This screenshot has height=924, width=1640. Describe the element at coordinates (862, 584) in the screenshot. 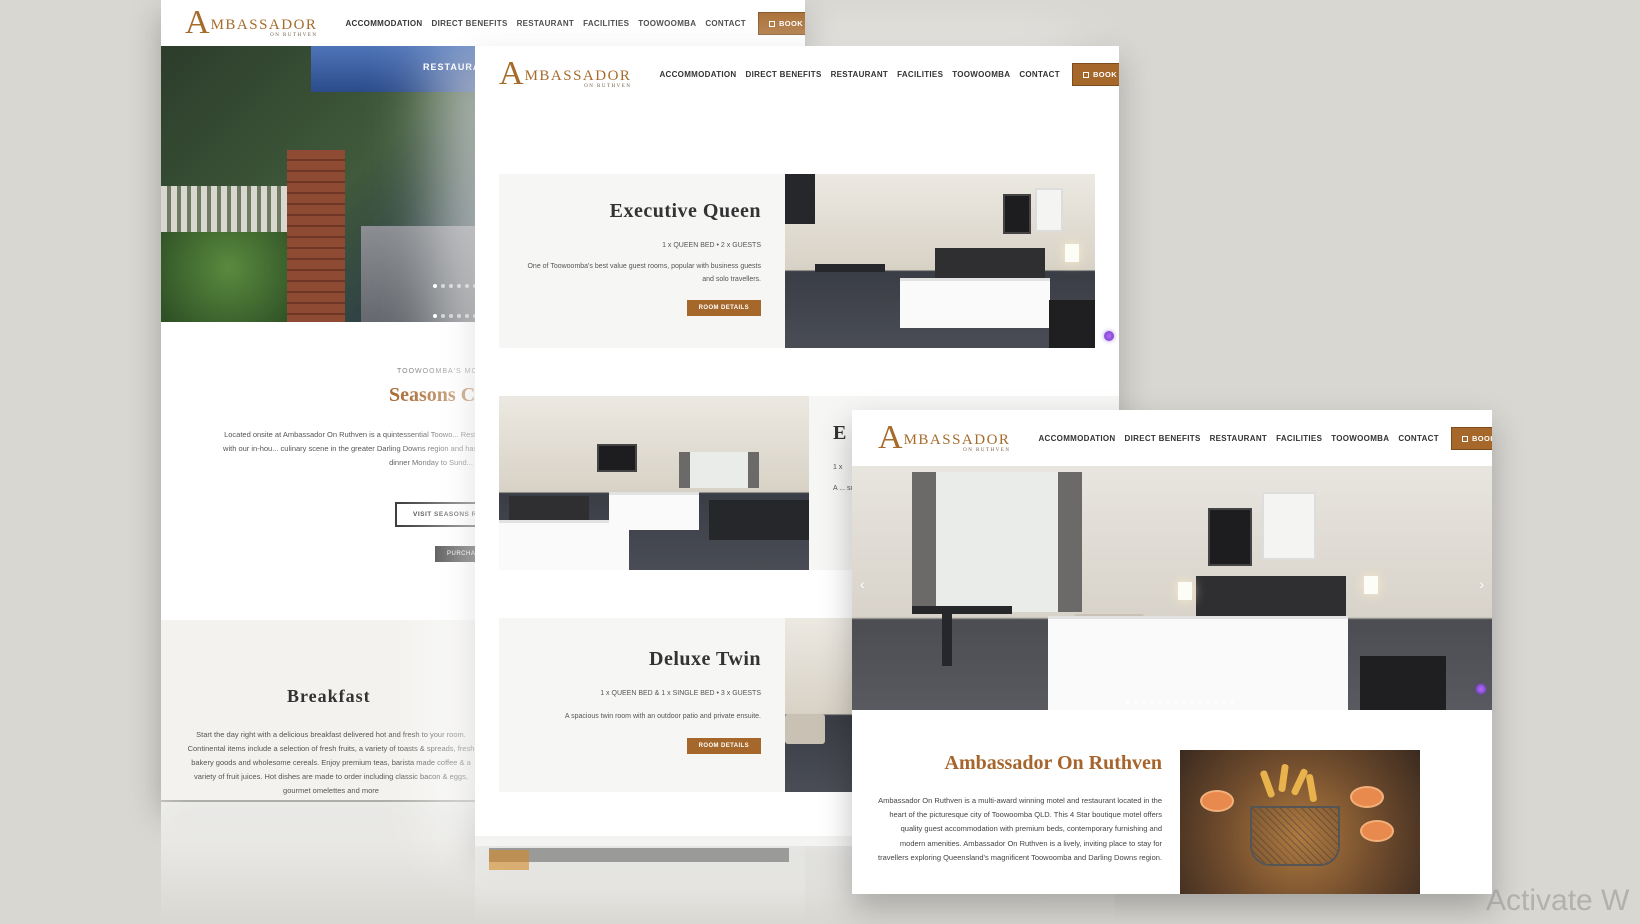

I see `slider-prev-arrow: ‹` at that location.